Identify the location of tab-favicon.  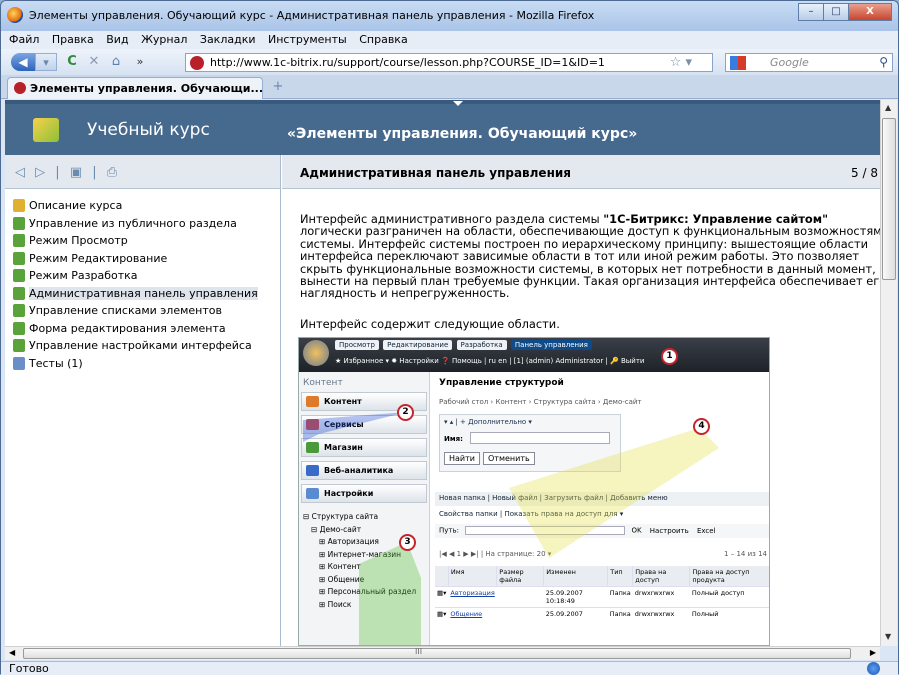
(20, 88).